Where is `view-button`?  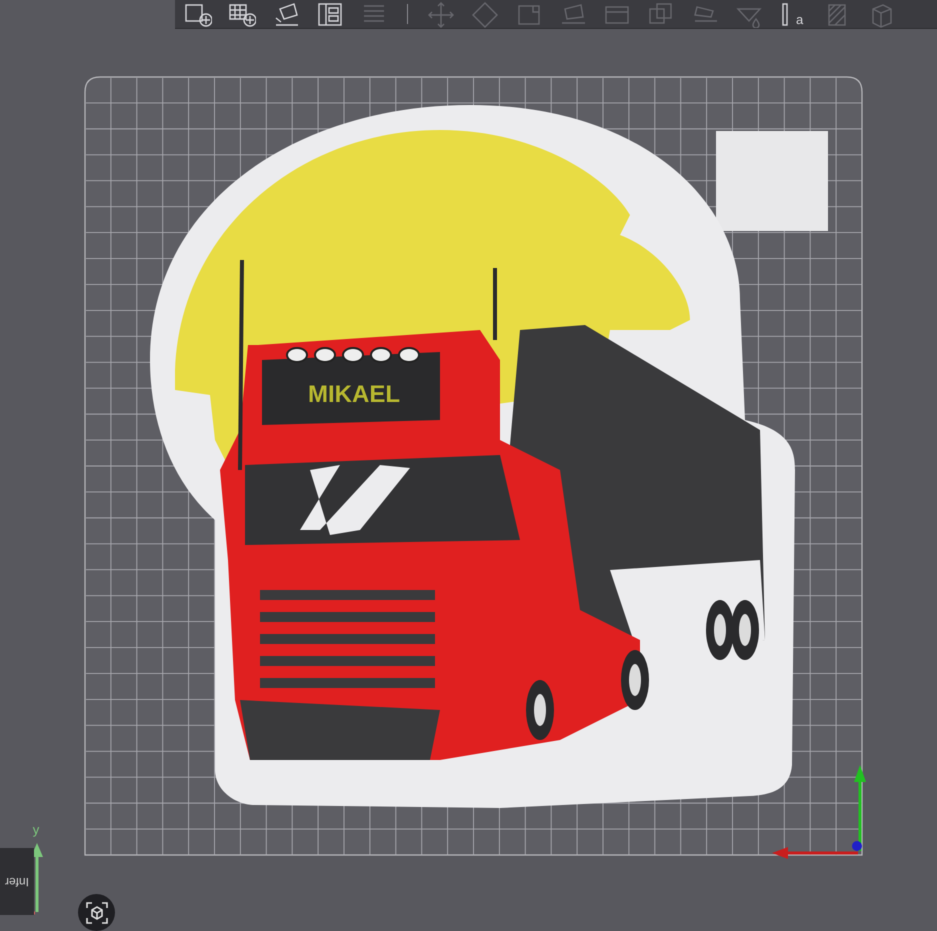 view-button is located at coordinates (96, 912).